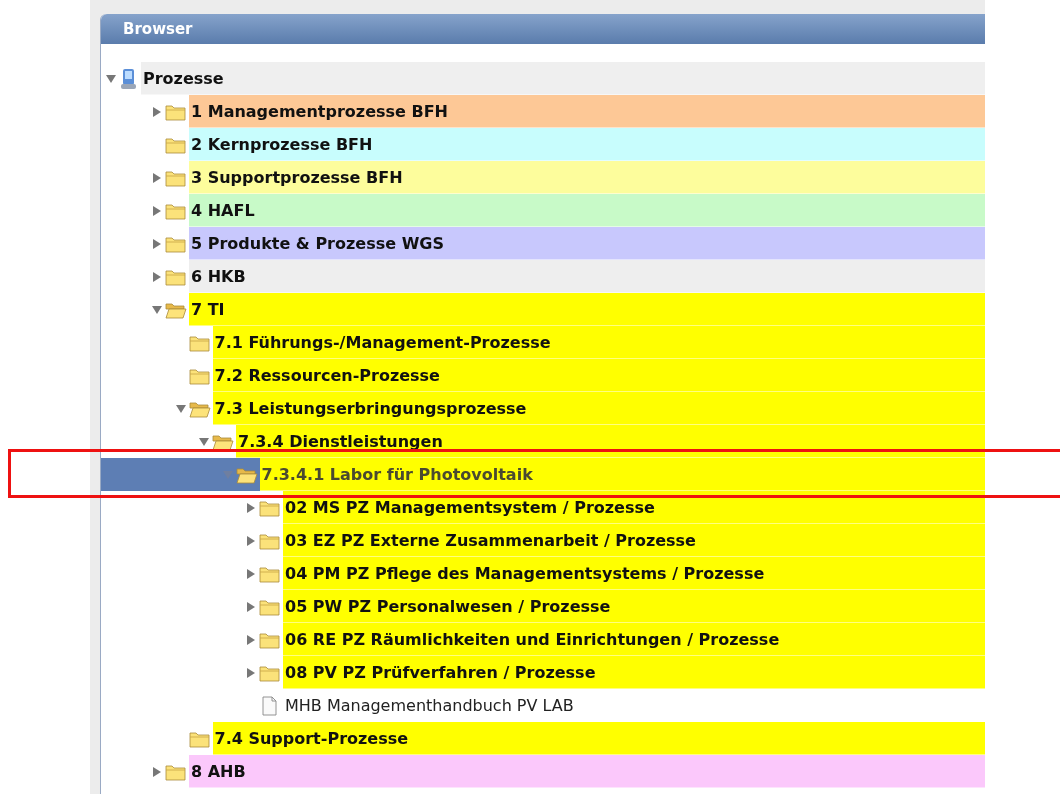 This screenshot has height=794, width=1060. I want to click on node-label: 4 HAFL, so click(223, 210).